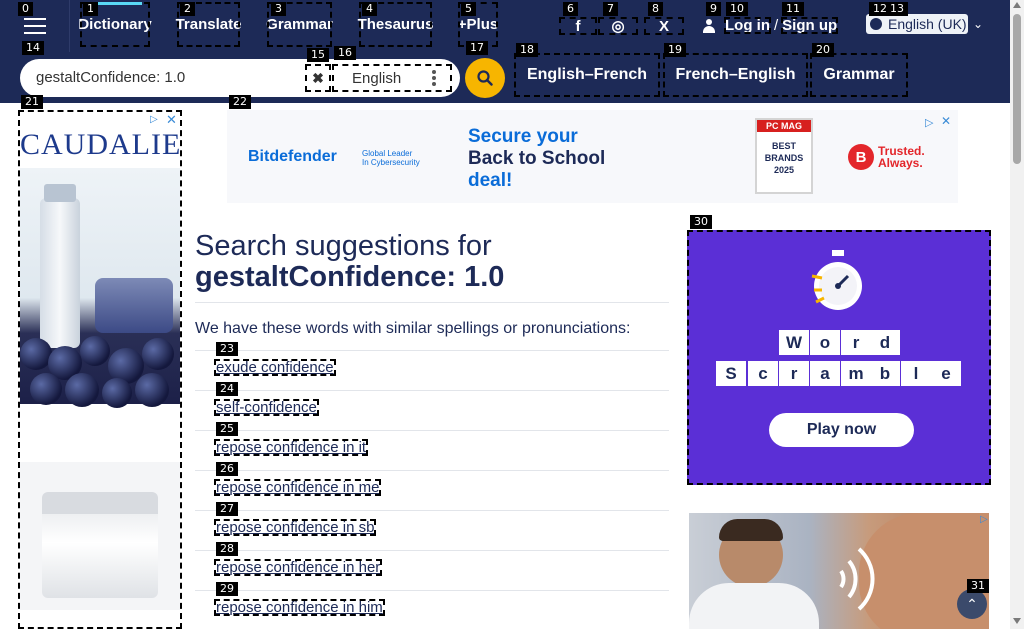 The width and height of the screenshot is (1024, 629). Describe the element at coordinates (227, 469) in the screenshot. I see `marker-label: 26` at that location.